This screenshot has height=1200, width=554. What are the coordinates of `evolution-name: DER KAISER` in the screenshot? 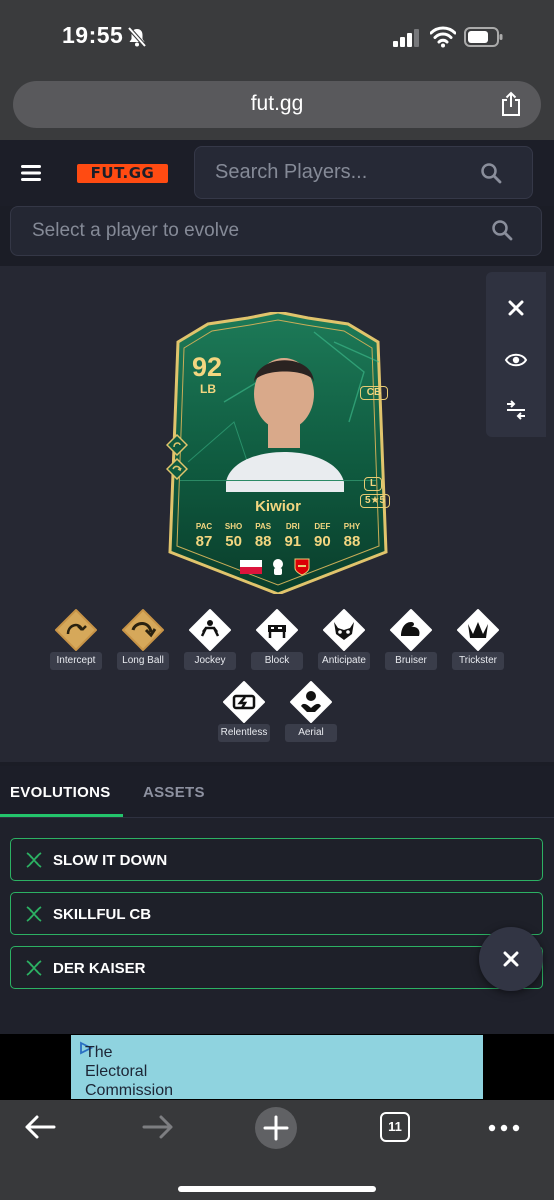 It's located at (99, 968).